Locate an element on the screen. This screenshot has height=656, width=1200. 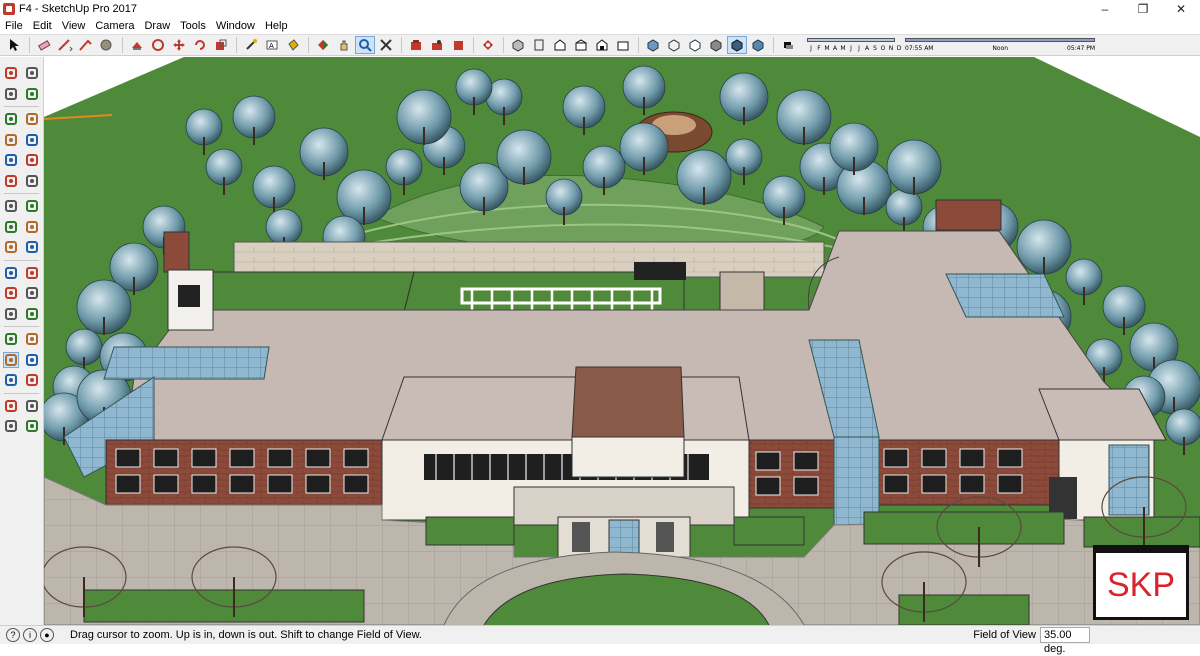
rotated-rectangle-icon is located at coordinates (32, 140).